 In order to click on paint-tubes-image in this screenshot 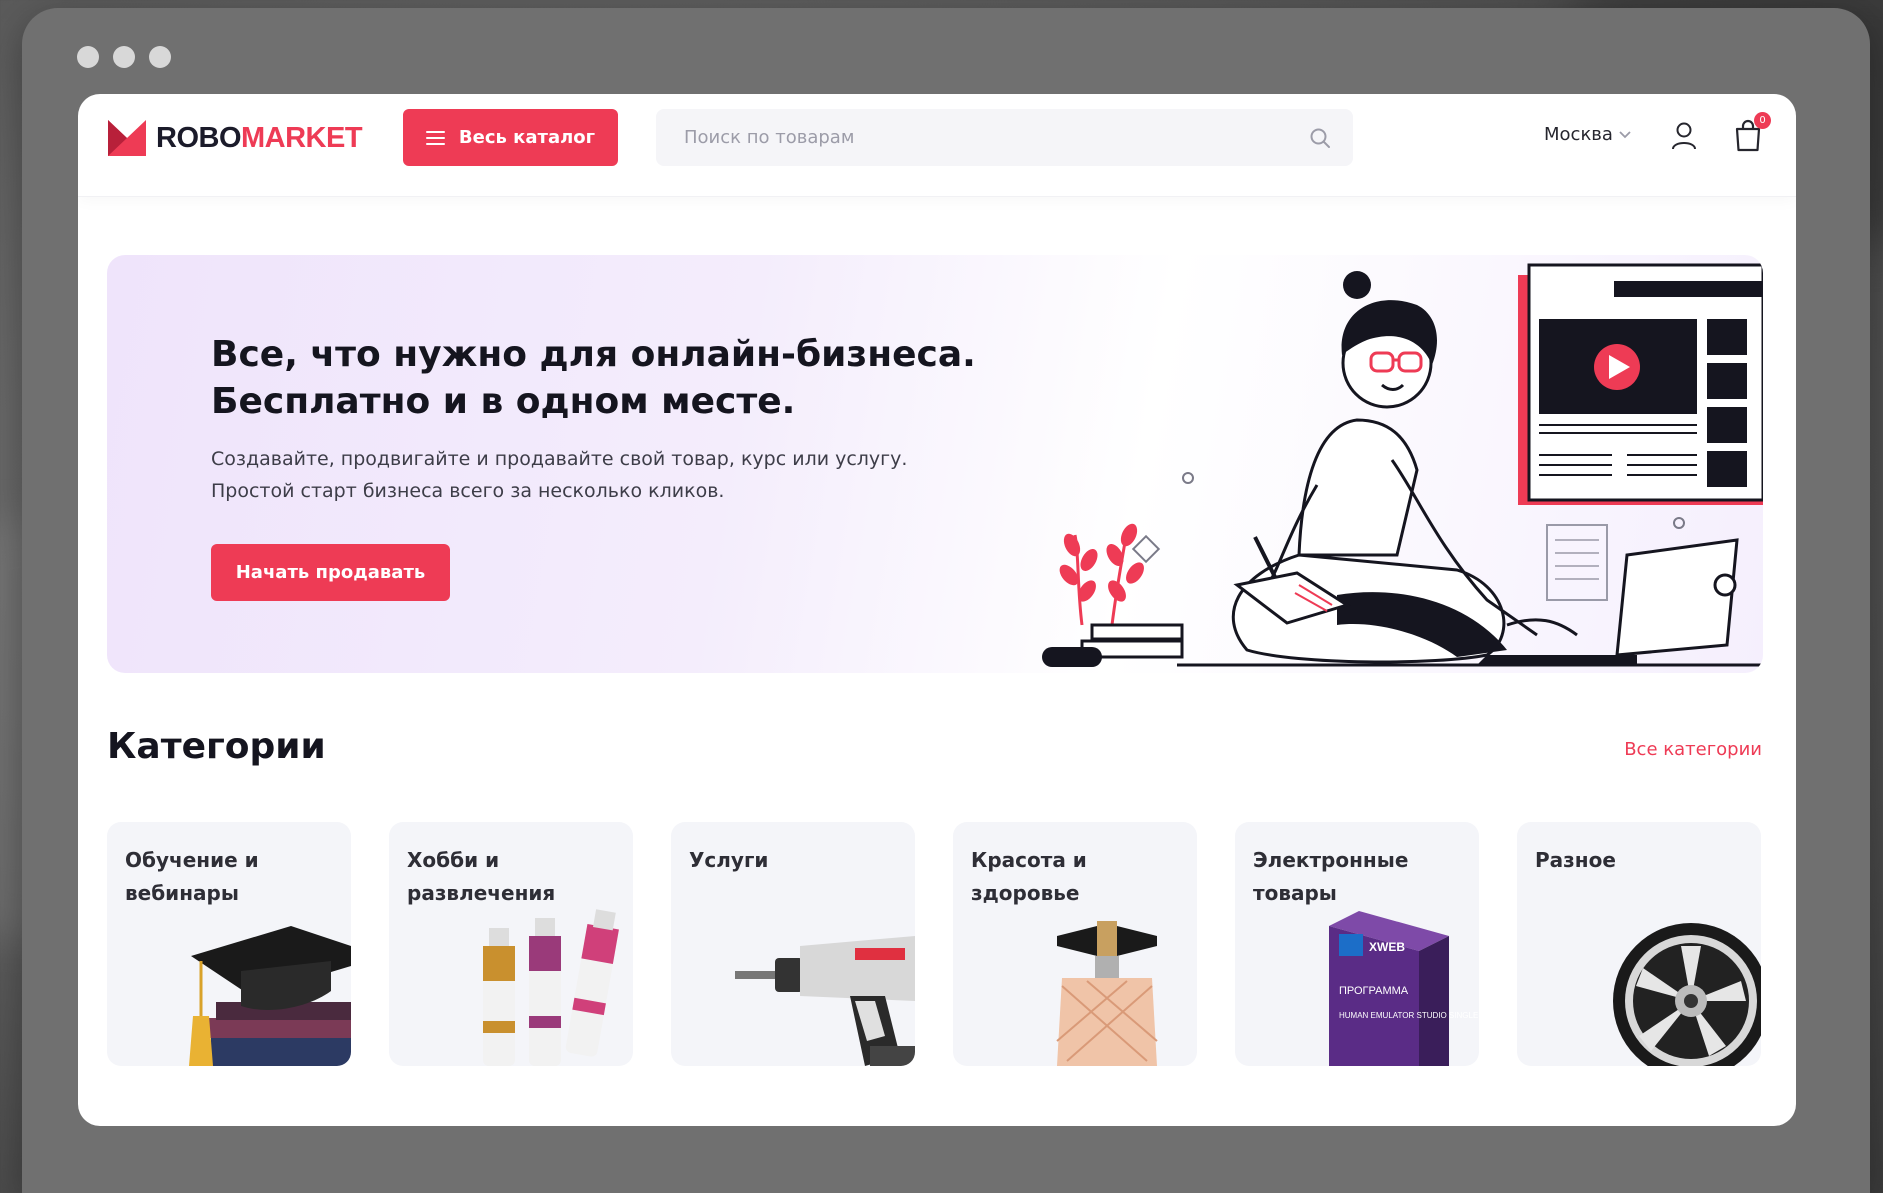, I will do `click(551, 987)`.